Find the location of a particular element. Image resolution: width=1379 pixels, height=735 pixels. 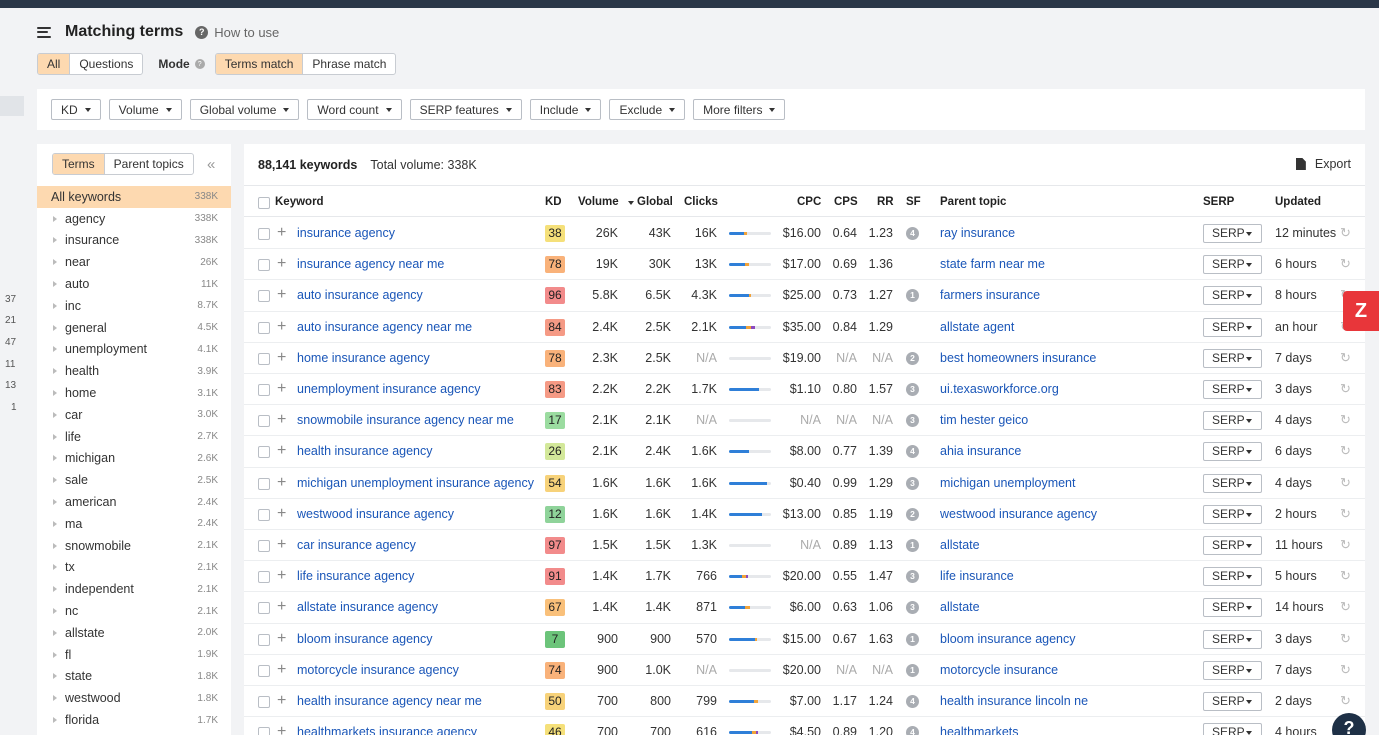

sidebar-item-general: general 4.5K is located at coordinates (134, 328).